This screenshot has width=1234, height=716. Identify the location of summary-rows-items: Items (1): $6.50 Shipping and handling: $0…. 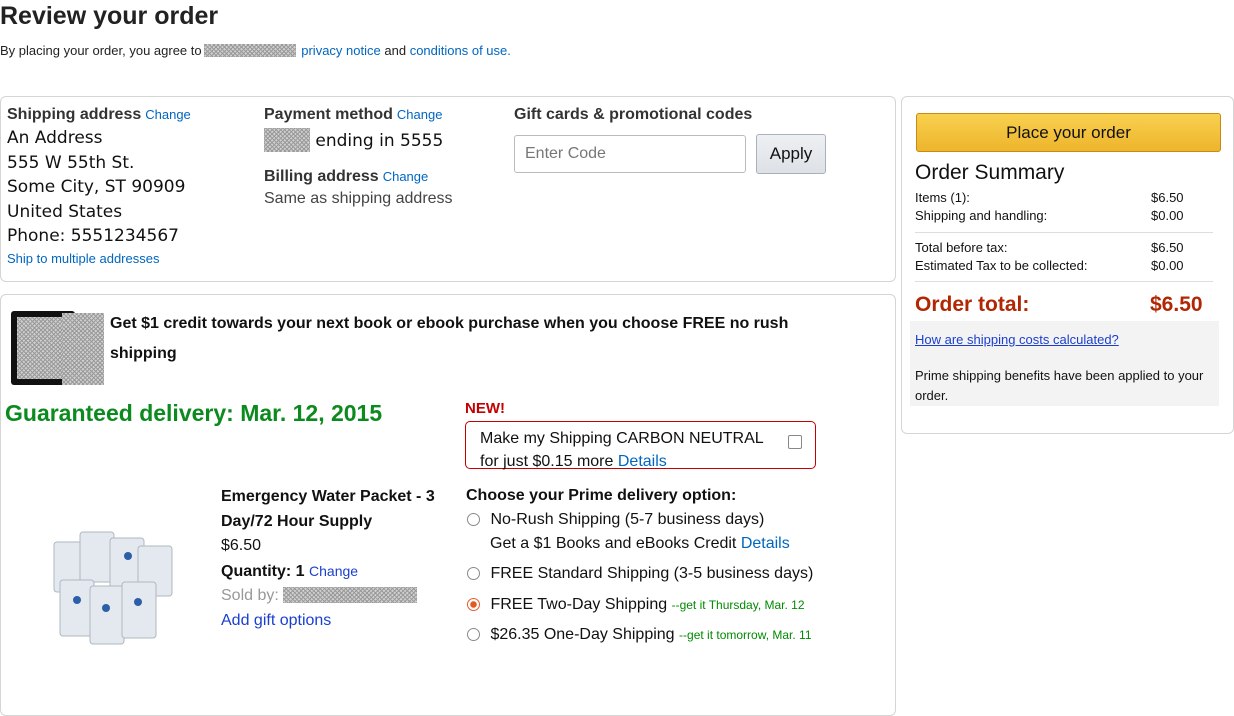
(1065, 207).